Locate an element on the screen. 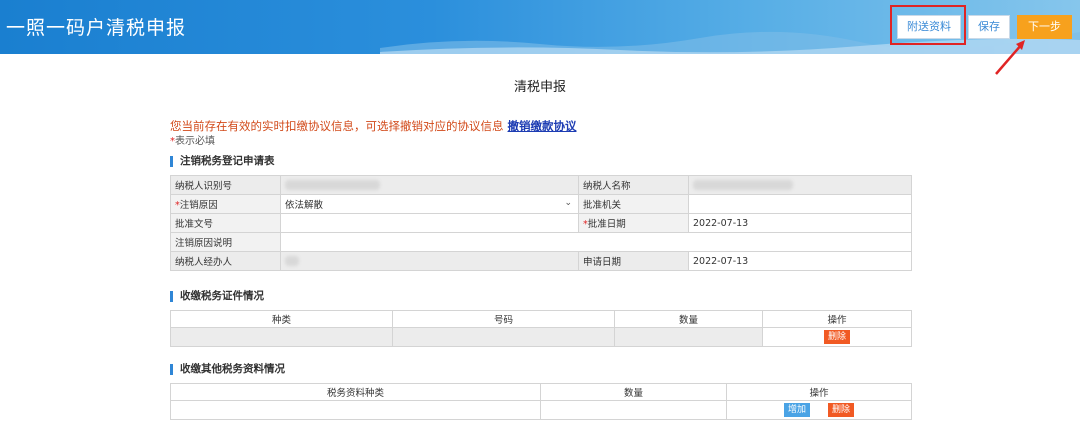 The image size is (1080, 444). agreement-notice: 您当前存在有效的实时扣缴协议信息，可选择撤销对应的协议信息 撤销缴款协议 is located at coordinates (373, 126).